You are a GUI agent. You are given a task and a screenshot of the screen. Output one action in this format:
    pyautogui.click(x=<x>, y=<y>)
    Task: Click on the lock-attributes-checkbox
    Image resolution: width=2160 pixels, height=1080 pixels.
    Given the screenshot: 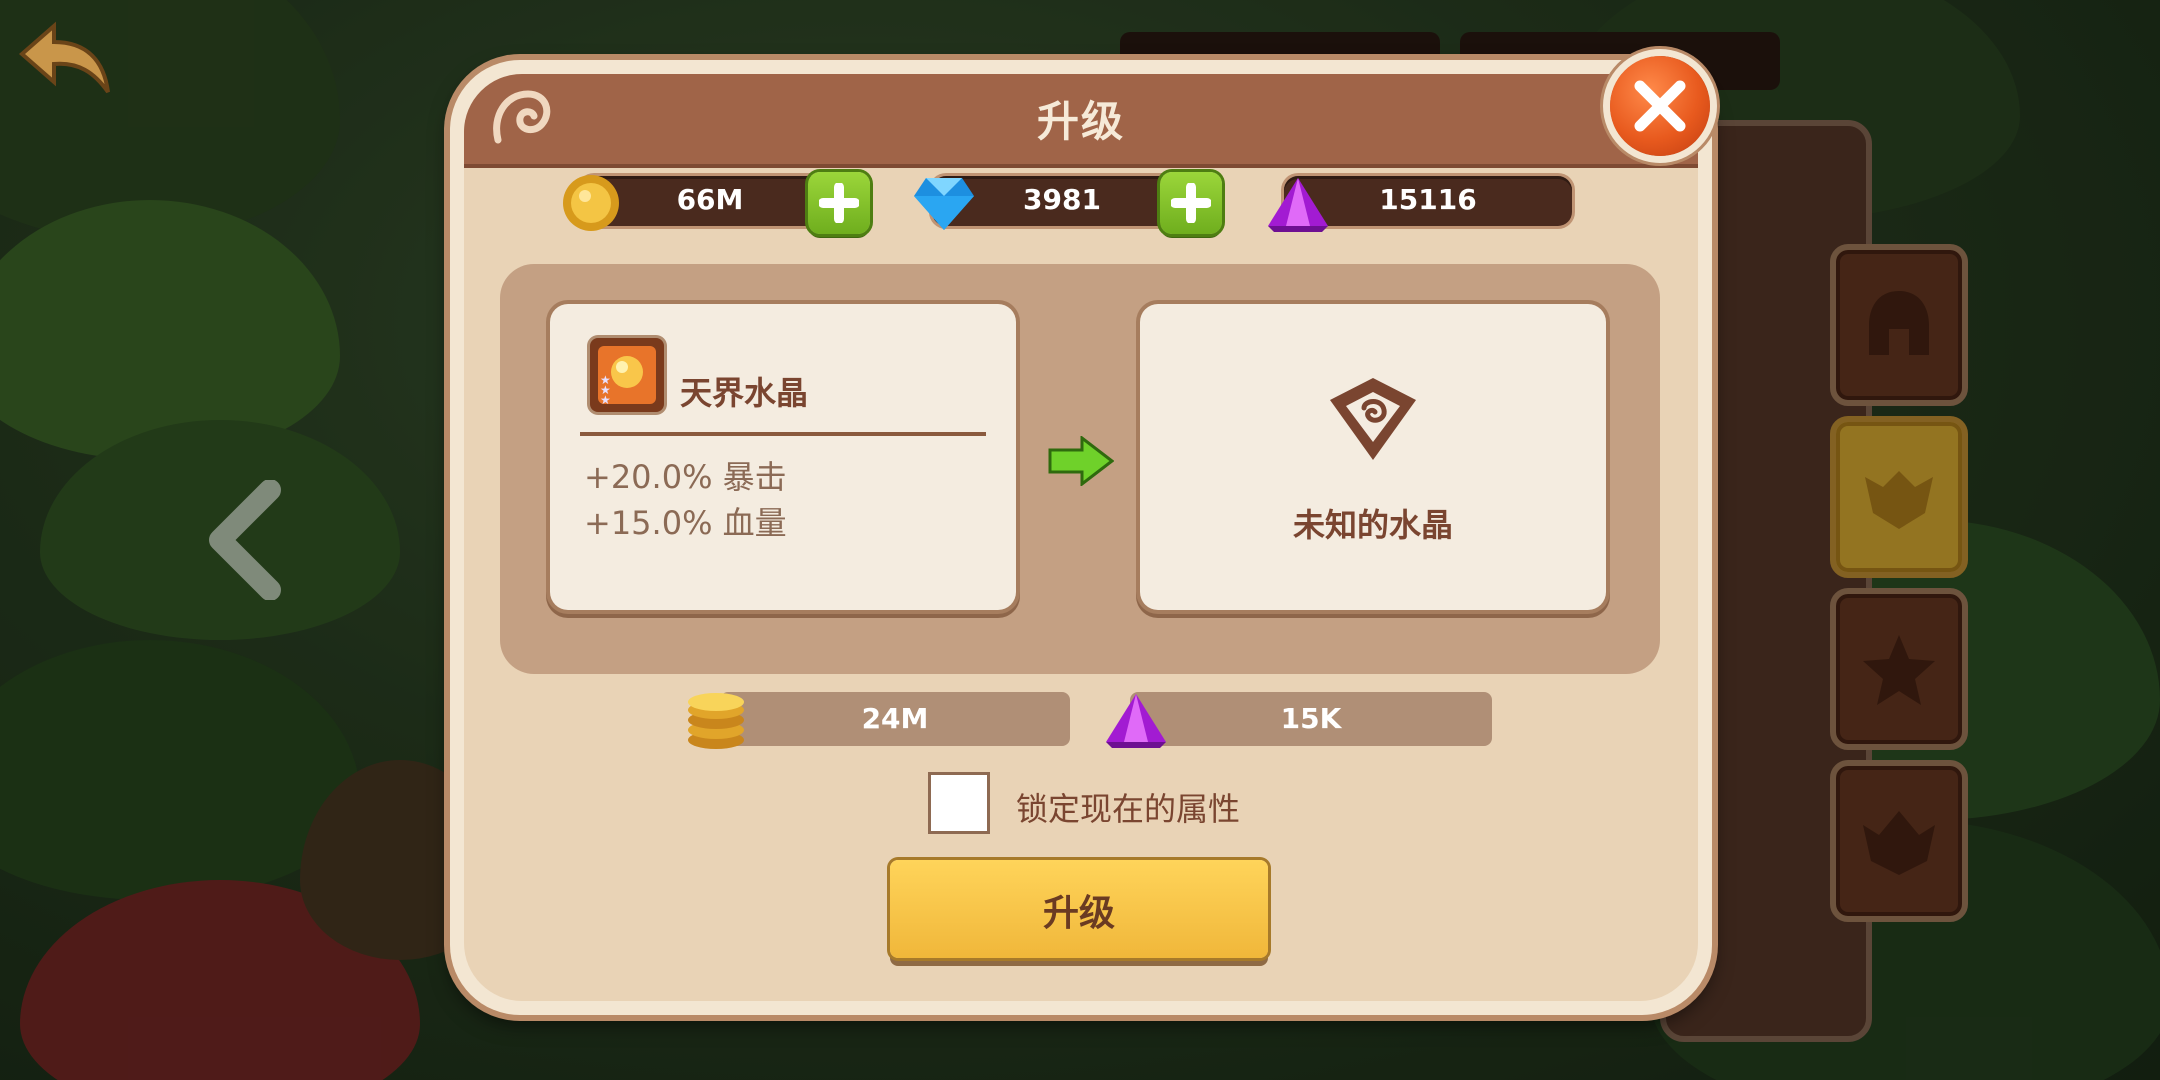 What is the action you would take?
    pyautogui.click(x=959, y=803)
    